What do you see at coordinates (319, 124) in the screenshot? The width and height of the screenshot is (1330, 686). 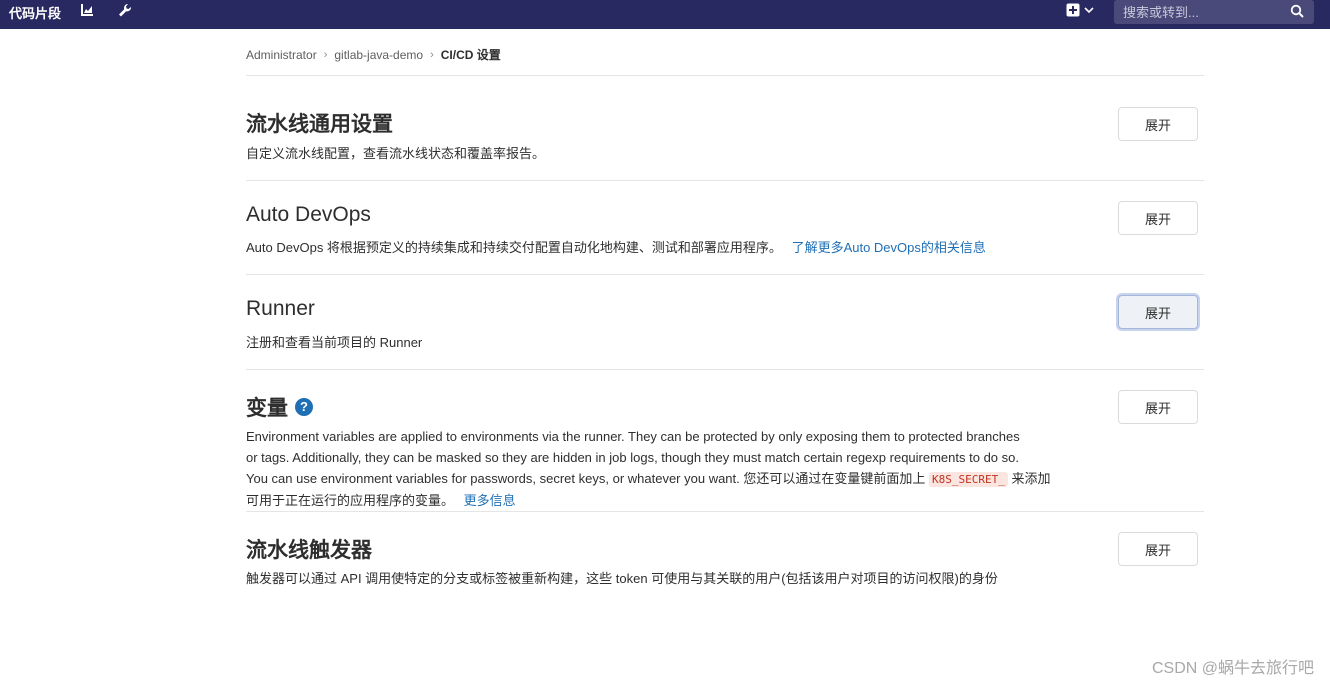 I see `section-title-pipeline: 流水线通用设置` at bounding box center [319, 124].